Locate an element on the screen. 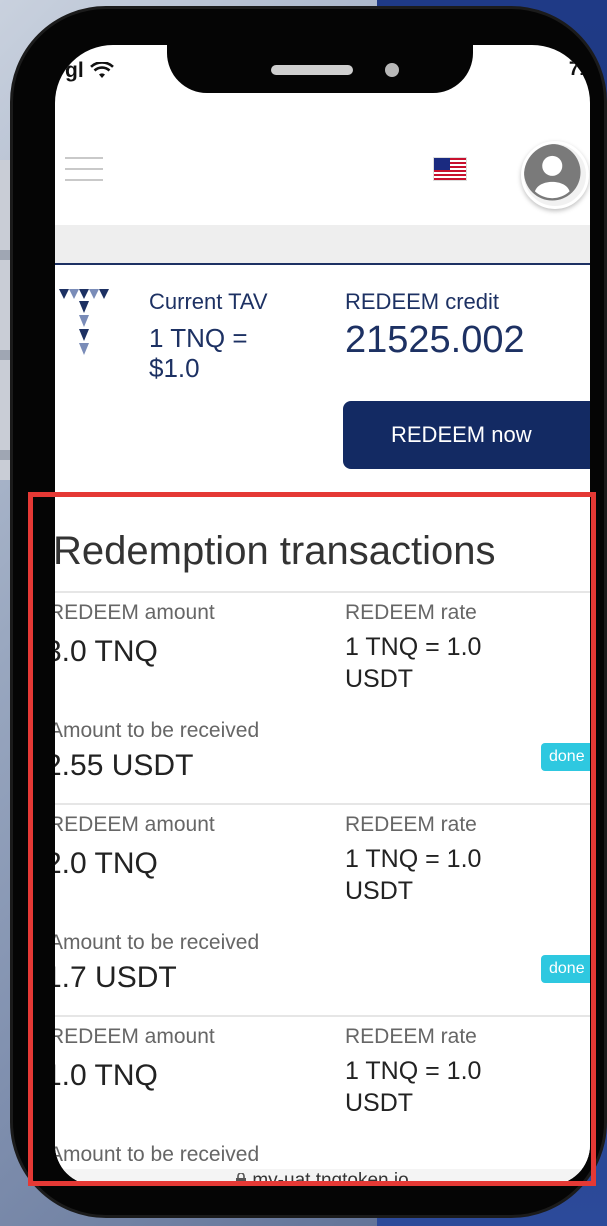 Image resolution: width=607 pixels, height=1226 pixels. avatar is located at coordinates (555, 175).